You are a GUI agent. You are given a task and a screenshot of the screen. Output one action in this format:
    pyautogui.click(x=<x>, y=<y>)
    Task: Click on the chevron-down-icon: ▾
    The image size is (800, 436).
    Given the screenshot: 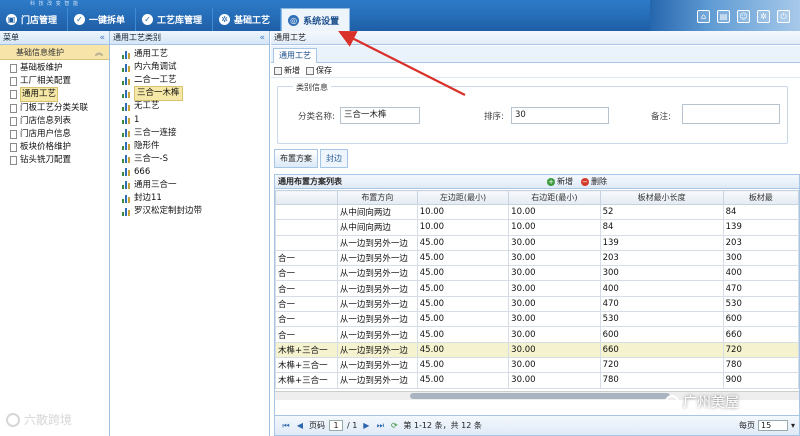 What is the action you would take?
    pyautogui.click(x=793, y=425)
    